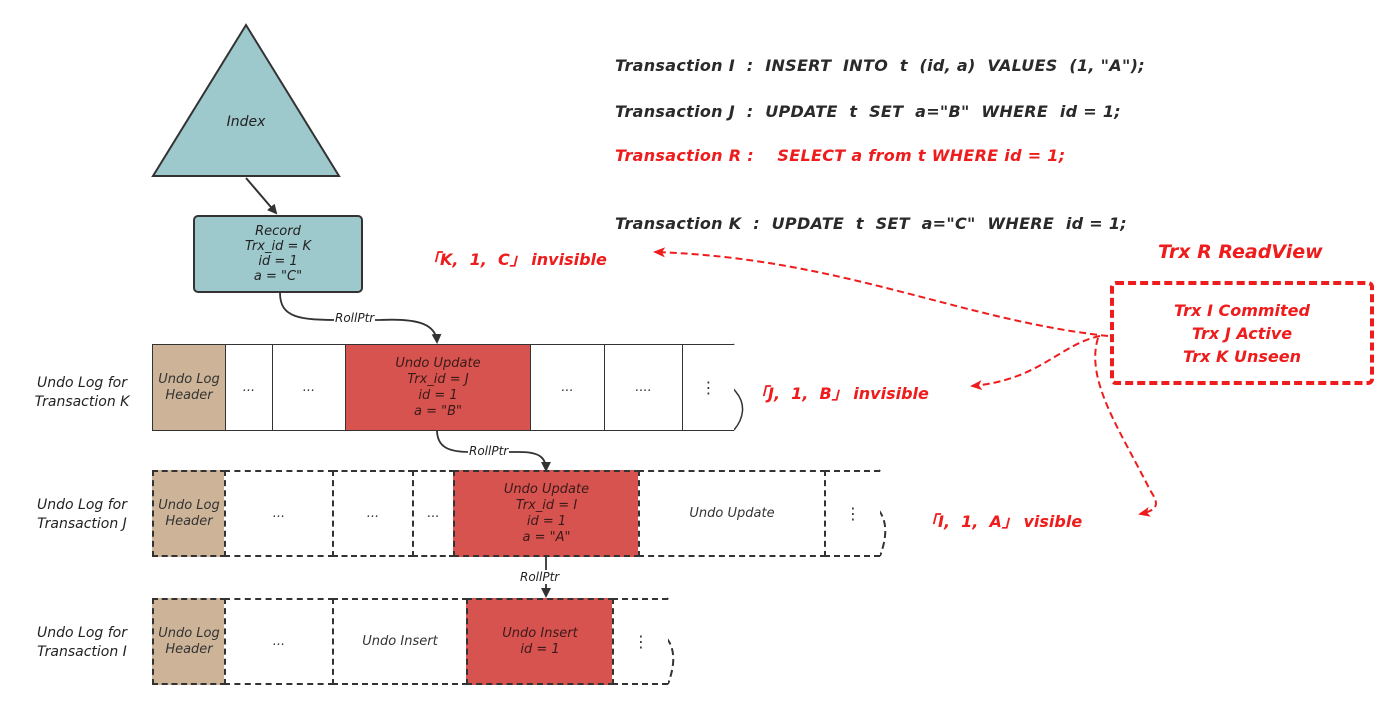  Describe the element at coordinates (675, 111) in the screenshot. I see `transaction-name: Transaction J` at that location.